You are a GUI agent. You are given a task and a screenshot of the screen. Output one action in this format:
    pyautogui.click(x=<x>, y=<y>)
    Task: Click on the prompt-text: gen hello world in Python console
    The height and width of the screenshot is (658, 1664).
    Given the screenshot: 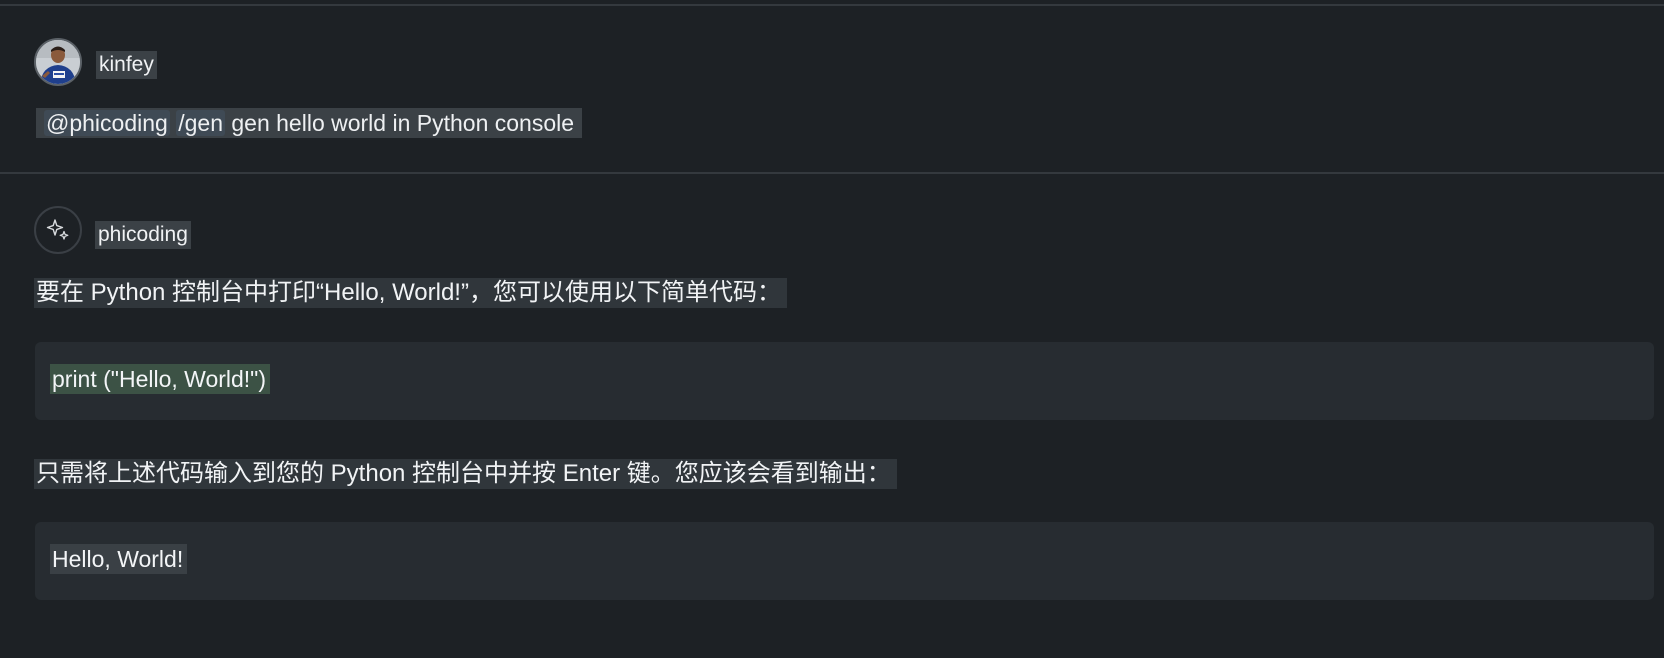 What is the action you would take?
    pyautogui.click(x=403, y=123)
    